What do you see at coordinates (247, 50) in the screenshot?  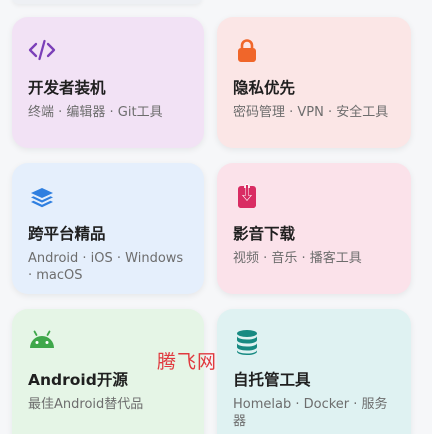 I see `lock-icon` at bounding box center [247, 50].